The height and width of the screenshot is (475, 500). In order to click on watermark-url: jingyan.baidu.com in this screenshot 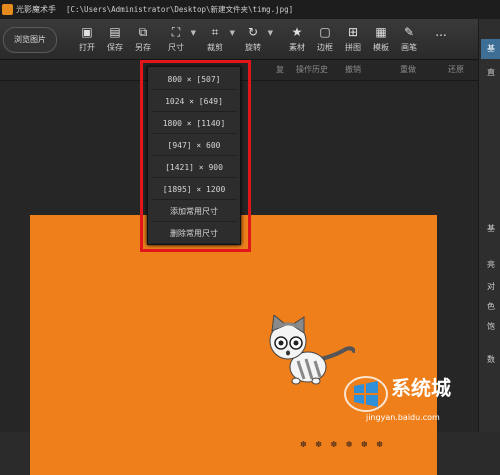, I will do `click(403, 417)`.